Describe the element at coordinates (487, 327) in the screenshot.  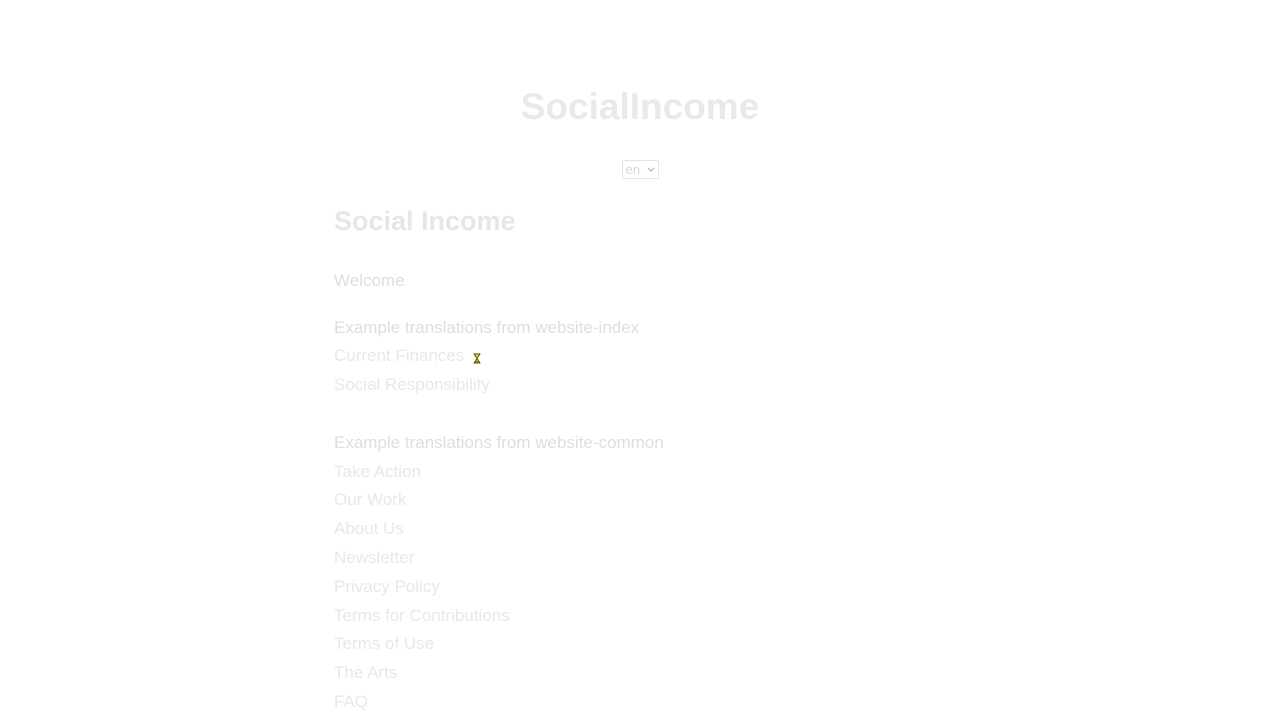
I see `index-section-heading: Example translations from website-index` at that location.